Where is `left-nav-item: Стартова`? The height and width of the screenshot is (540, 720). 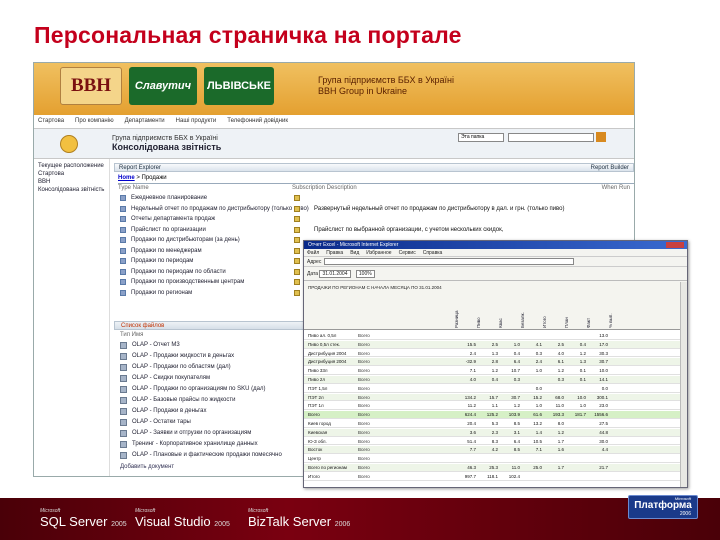
left-nav-item: Стартова is located at coordinates (71, 174).